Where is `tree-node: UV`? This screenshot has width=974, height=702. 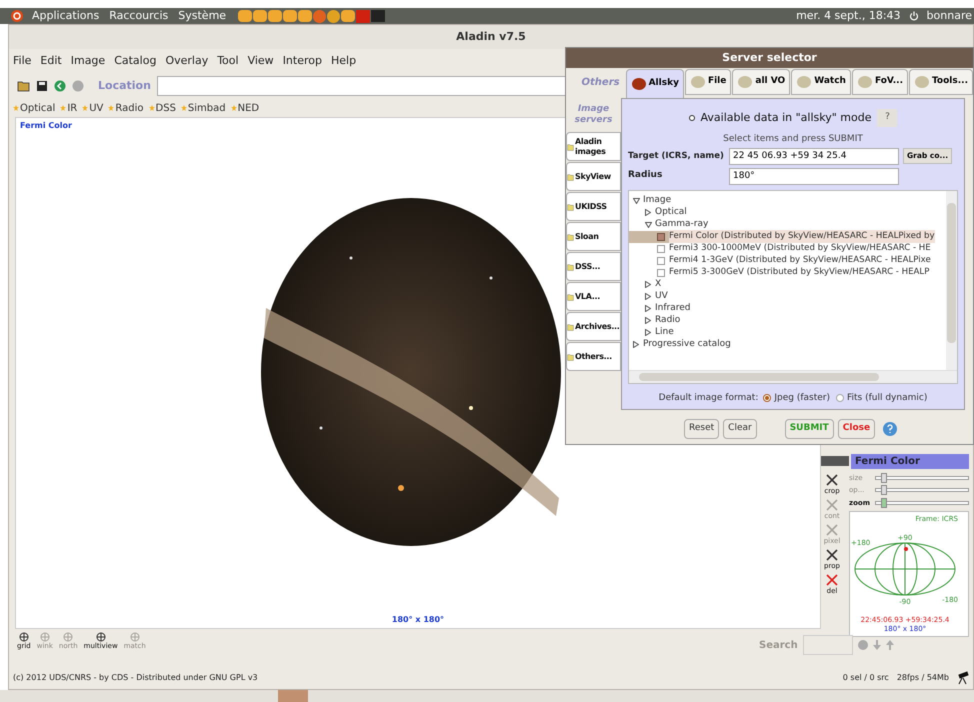
tree-node: UV is located at coordinates (661, 297).